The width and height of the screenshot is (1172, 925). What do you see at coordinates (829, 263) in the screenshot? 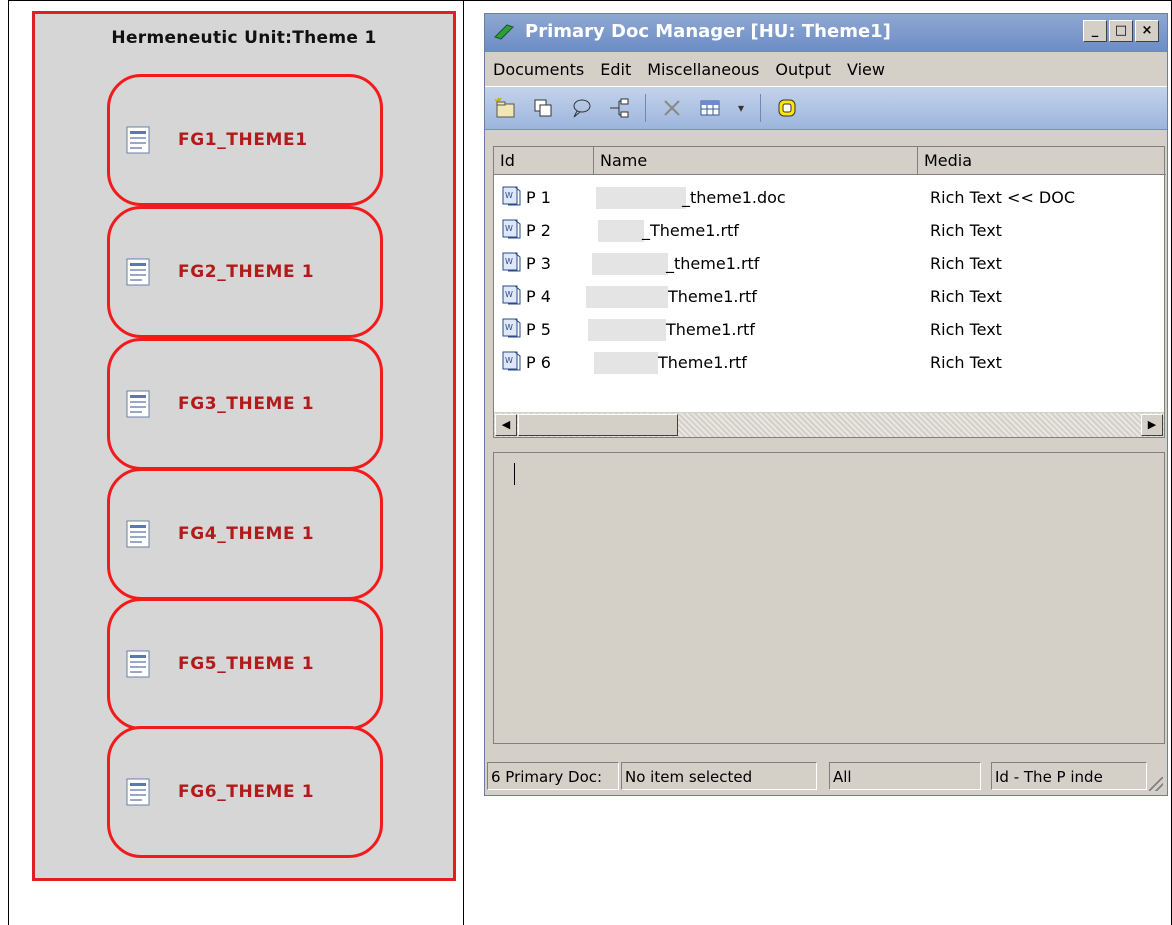
I see `list-item: W P 3 _theme1.rtf Rich Text` at bounding box center [829, 263].